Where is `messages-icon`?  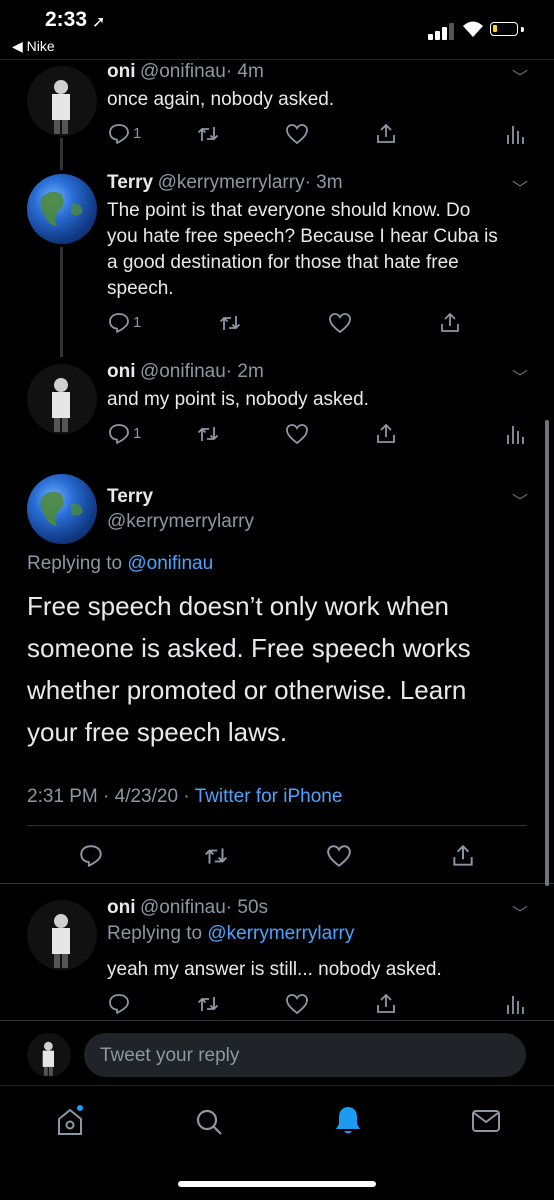 messages-icon is located at coordinates (486, 1121).